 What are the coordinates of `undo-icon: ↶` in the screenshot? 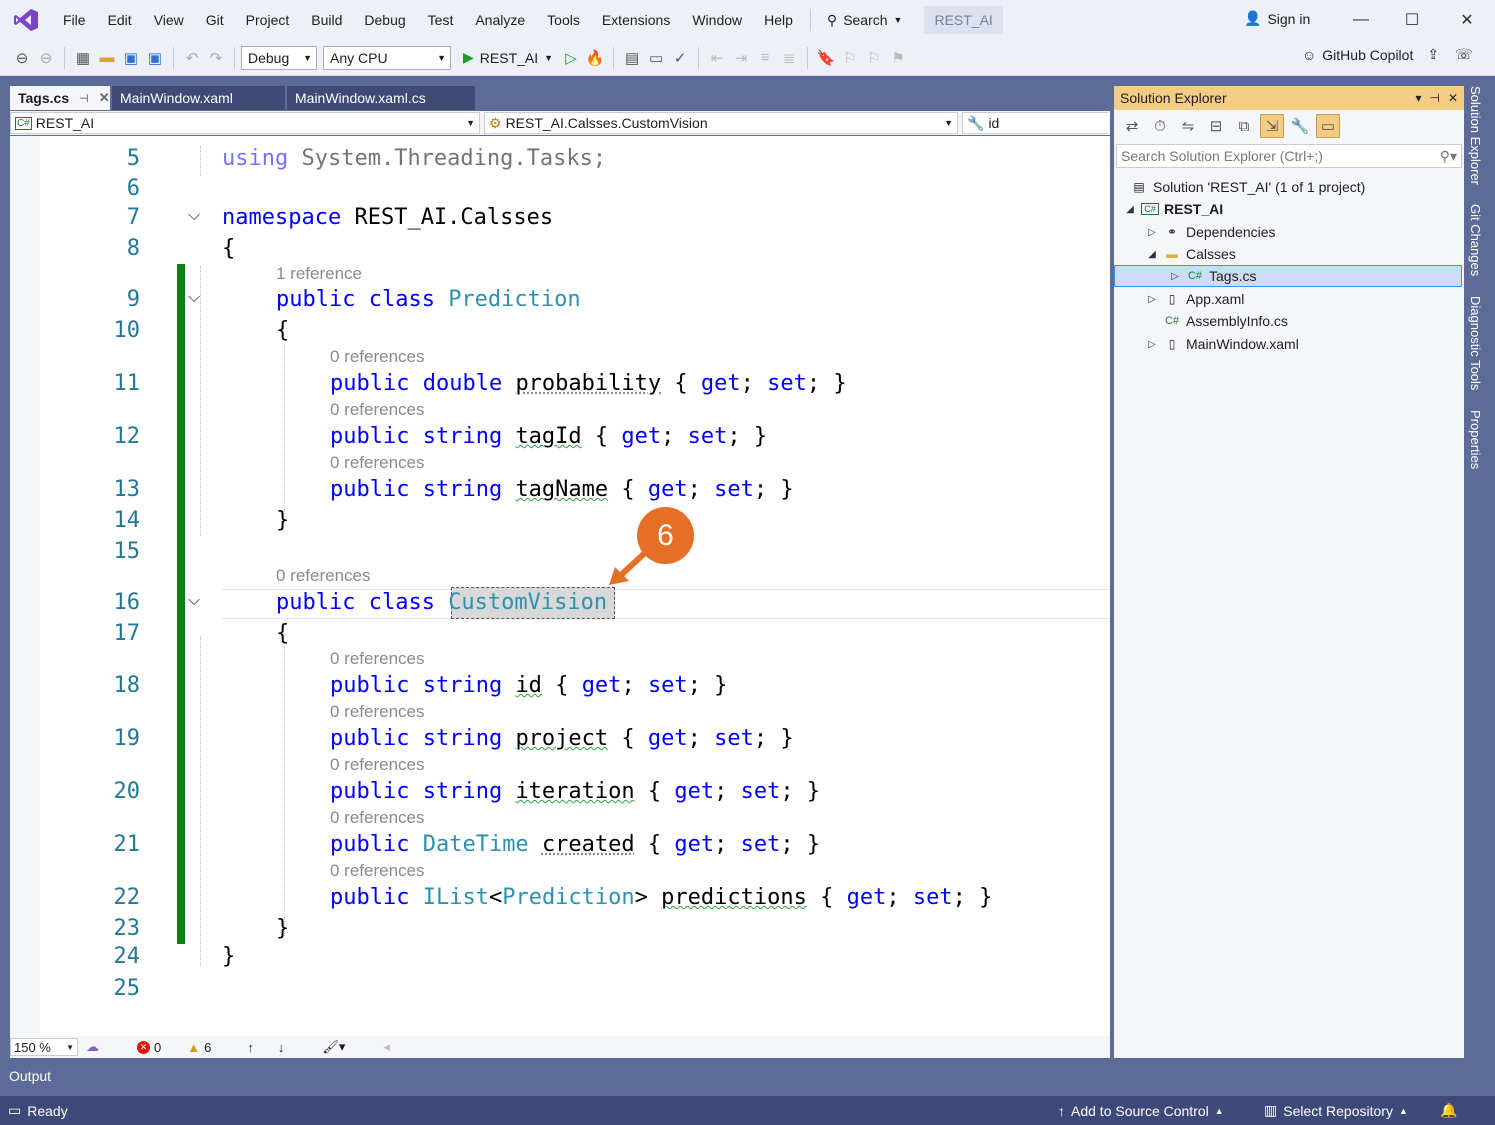 It's located at (192, 58).